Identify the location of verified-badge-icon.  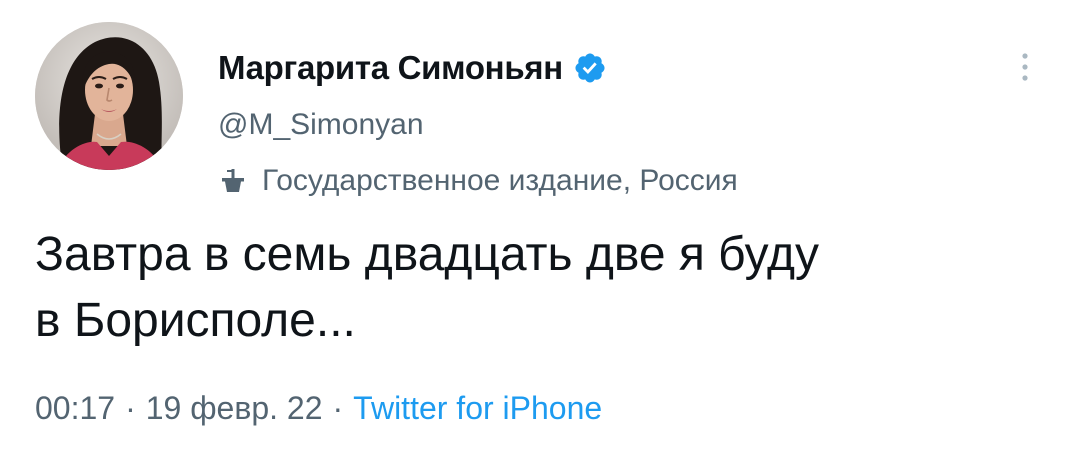
(590, 68).